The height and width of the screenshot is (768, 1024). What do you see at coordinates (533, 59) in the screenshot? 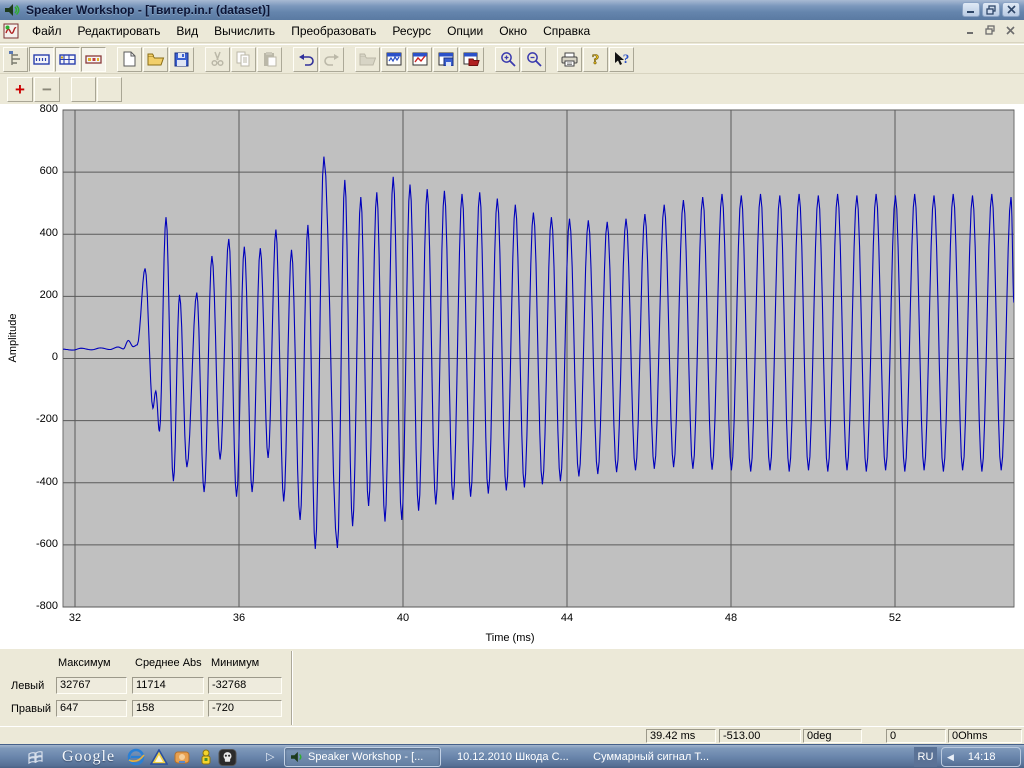
I see `zoom-out-button` at bounding box center [533, 59].